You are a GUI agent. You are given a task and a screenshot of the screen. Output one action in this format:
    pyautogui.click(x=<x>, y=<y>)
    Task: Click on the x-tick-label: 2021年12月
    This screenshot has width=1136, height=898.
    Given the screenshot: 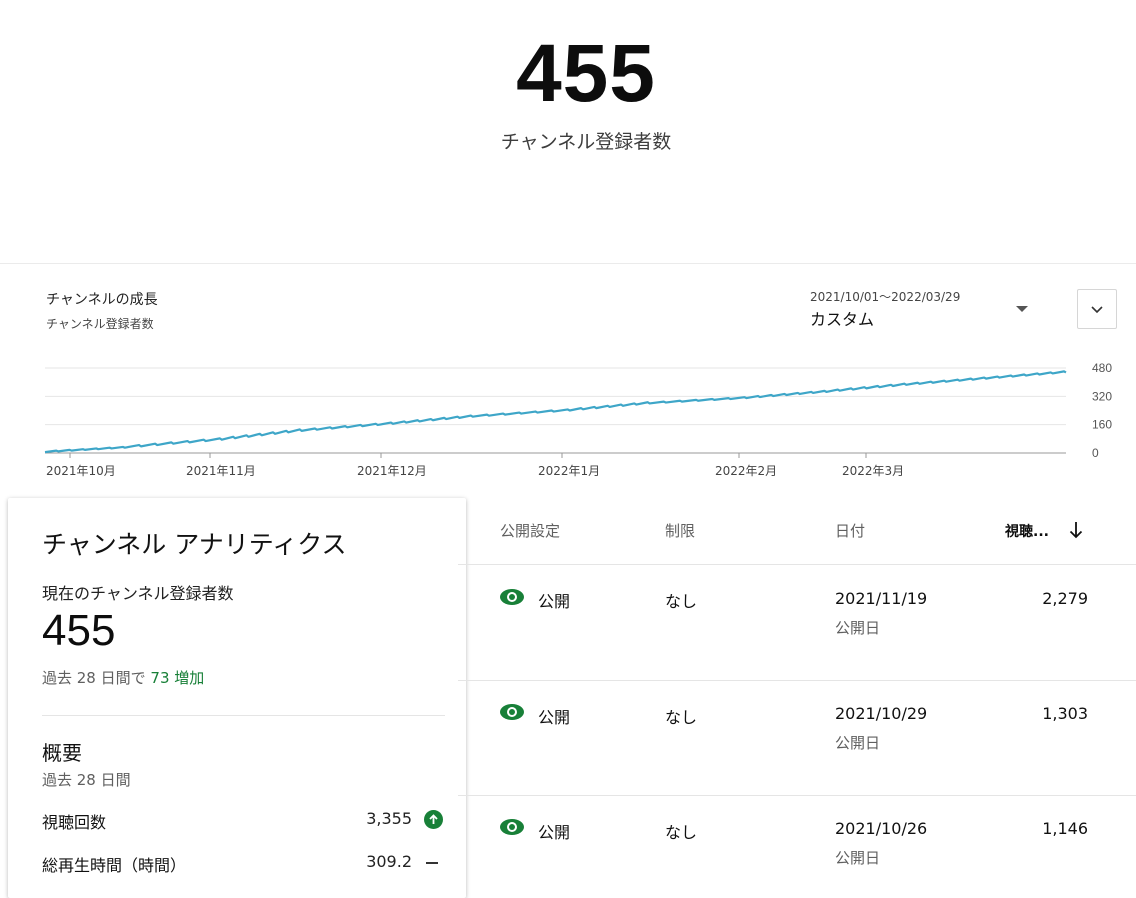 What is the action you would take?
    pyautogui.click(x=392, y=471)
    